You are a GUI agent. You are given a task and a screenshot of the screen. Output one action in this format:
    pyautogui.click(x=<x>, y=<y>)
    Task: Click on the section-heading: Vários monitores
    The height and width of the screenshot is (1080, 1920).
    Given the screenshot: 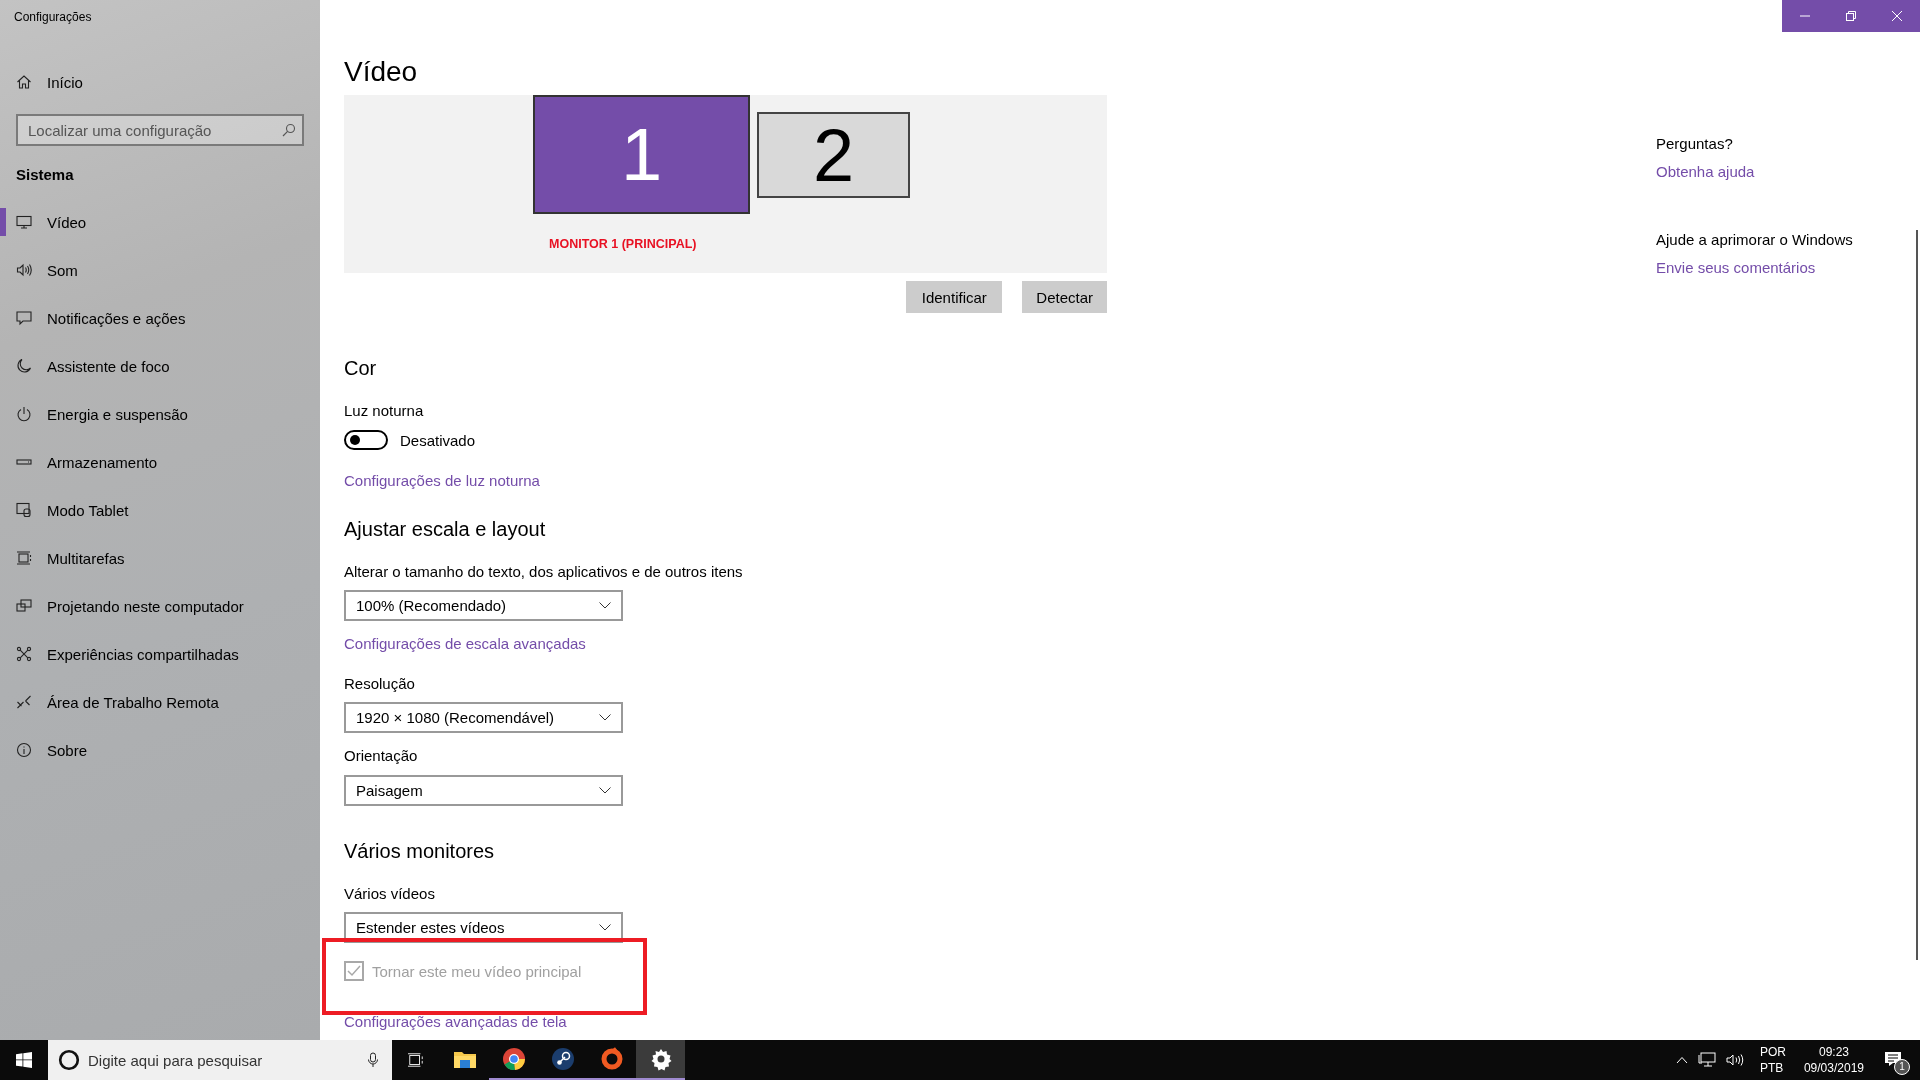 What is the action you would take?
    pyautogui.click(x=419, y=851)
    